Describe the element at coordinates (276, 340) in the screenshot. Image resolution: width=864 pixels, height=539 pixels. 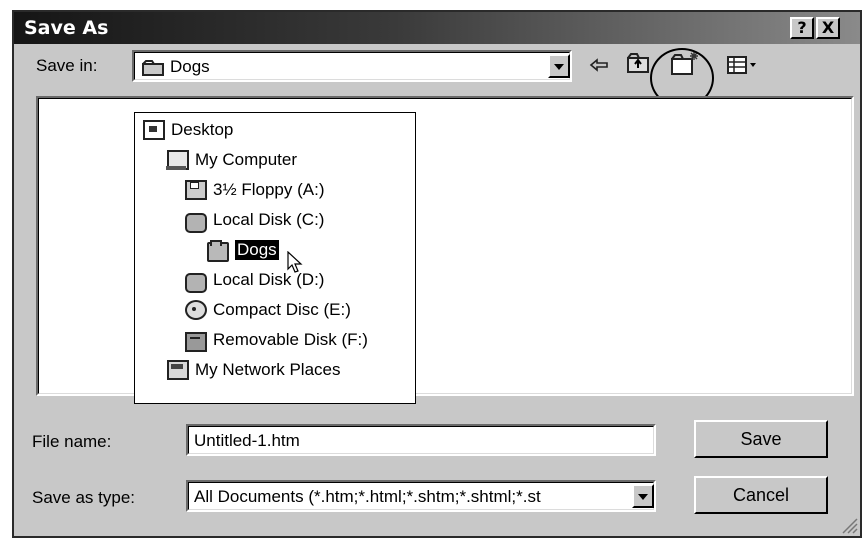
I see `location-item-removable-disk: Removable Disk (F:)` at that location.